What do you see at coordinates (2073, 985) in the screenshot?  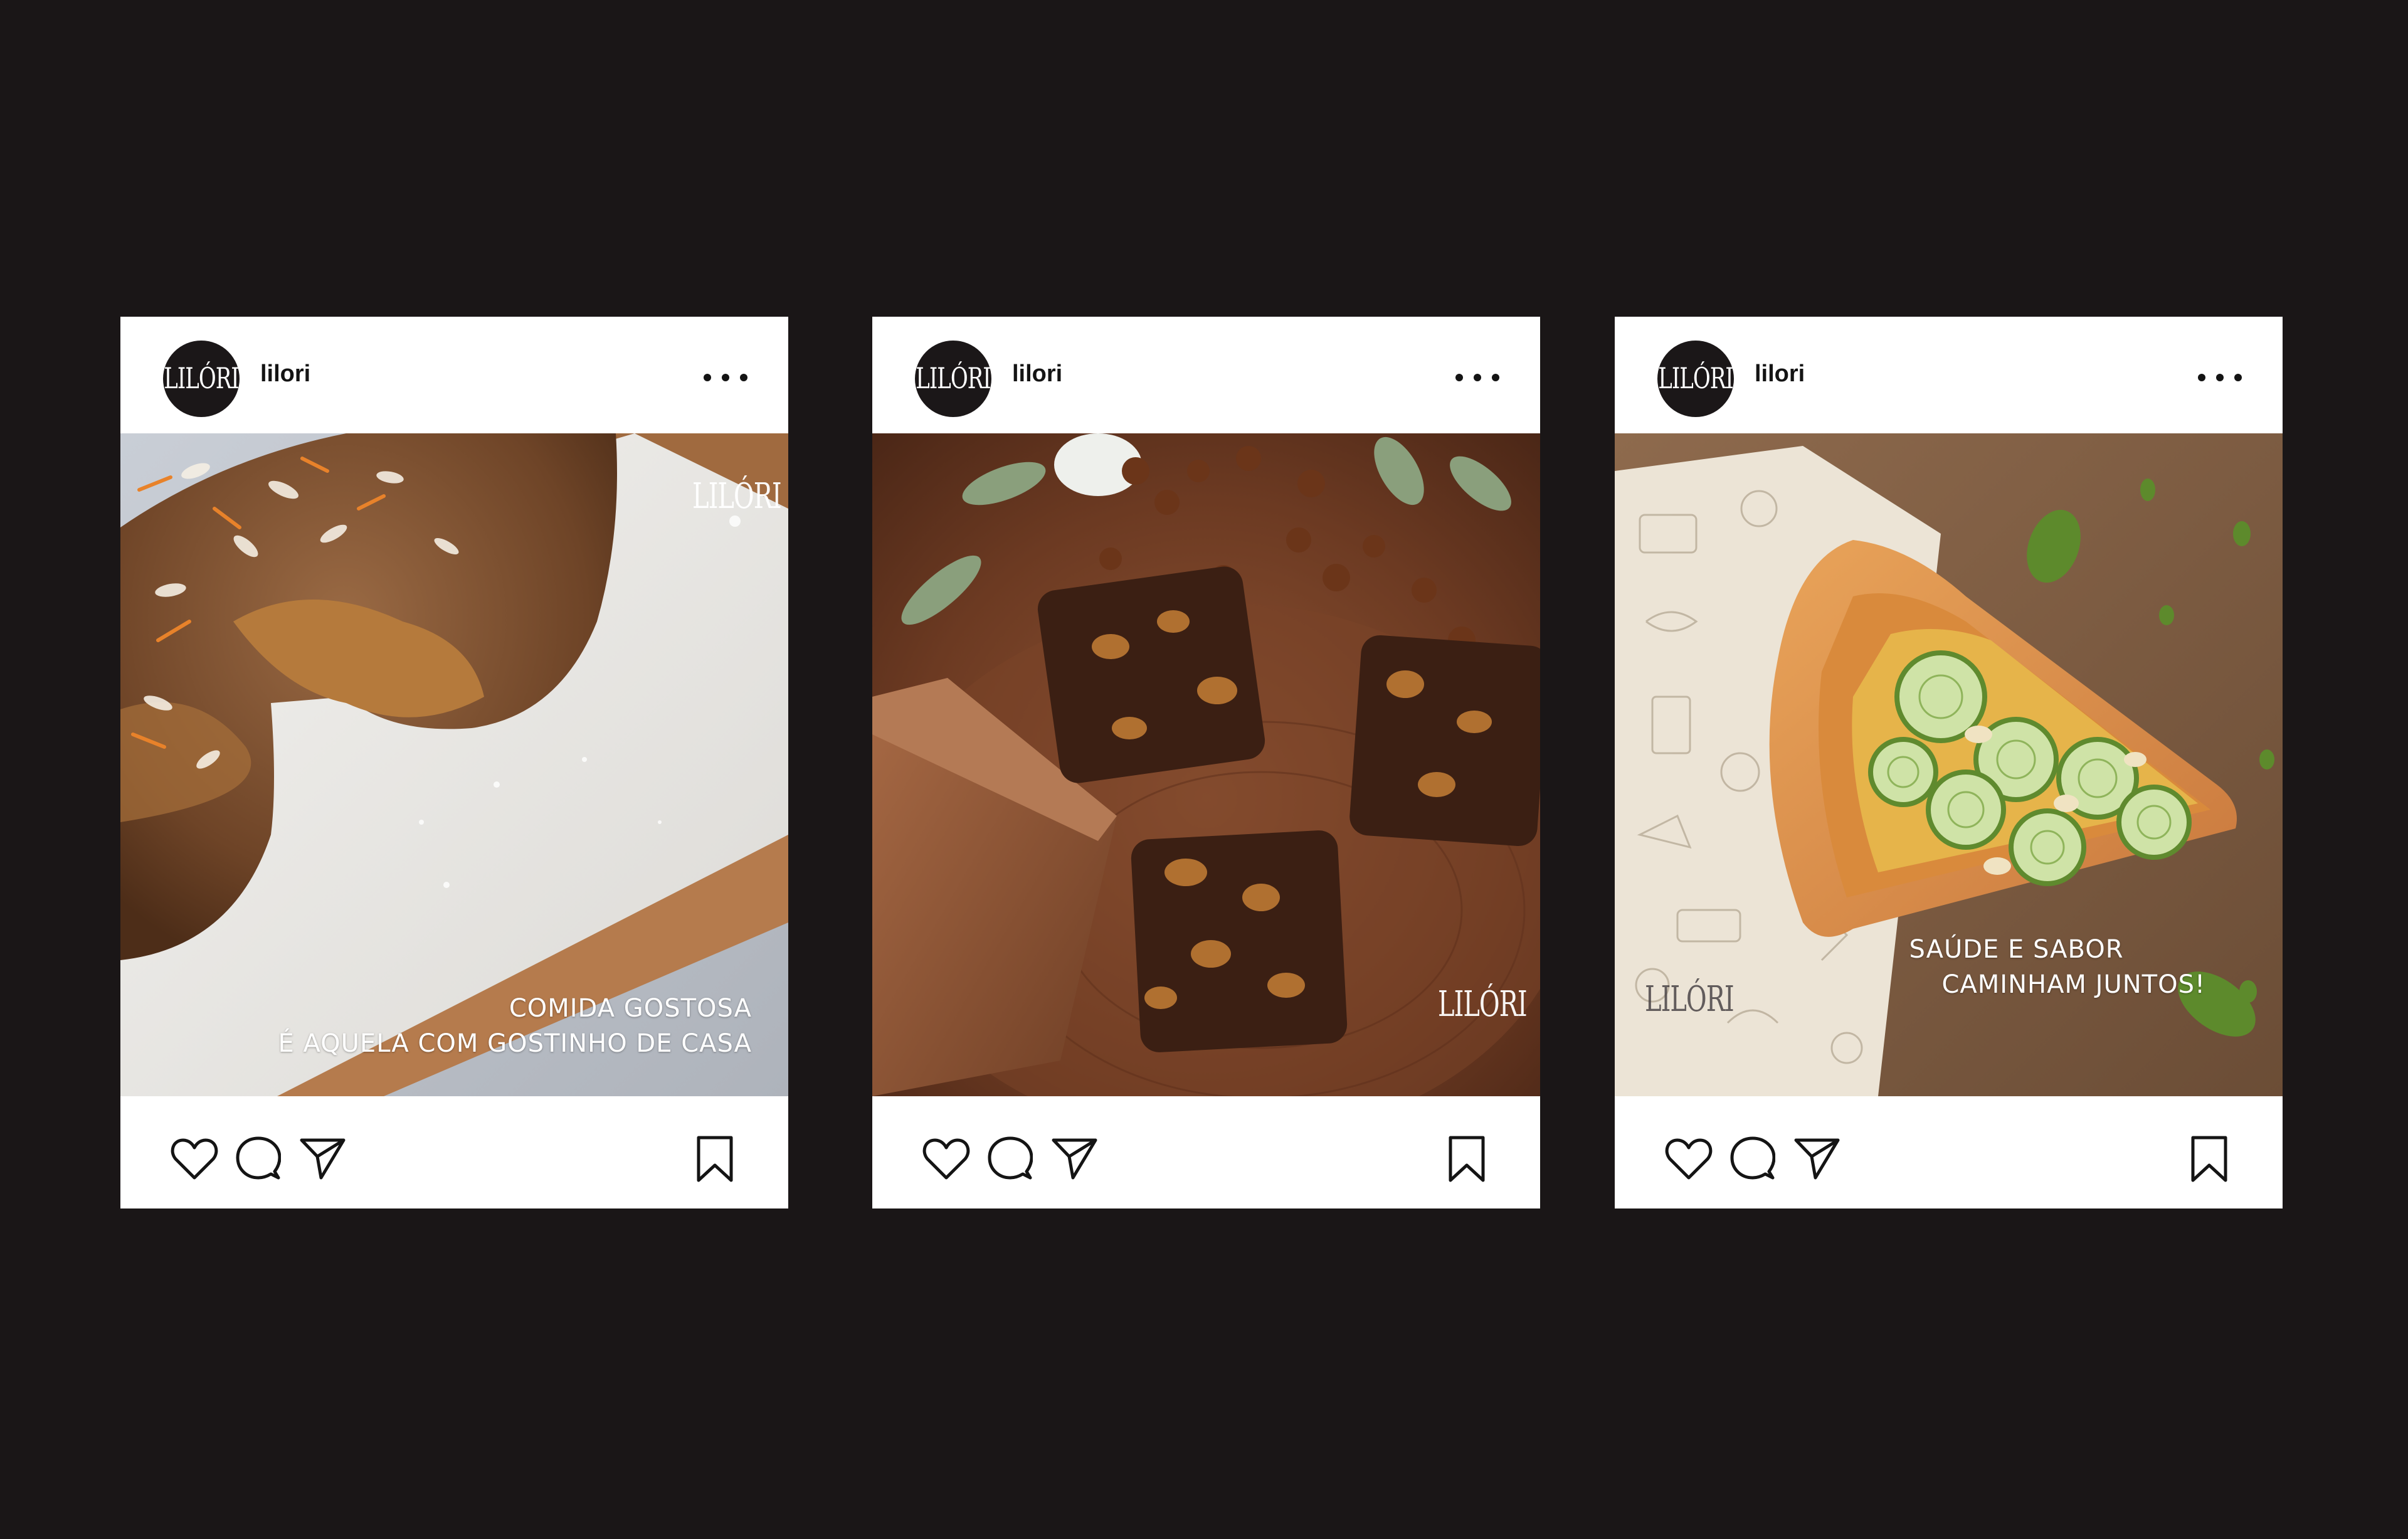 I see `caption-line: CAMINHAM JUNTOS!` at bounding box center [2073, 985].